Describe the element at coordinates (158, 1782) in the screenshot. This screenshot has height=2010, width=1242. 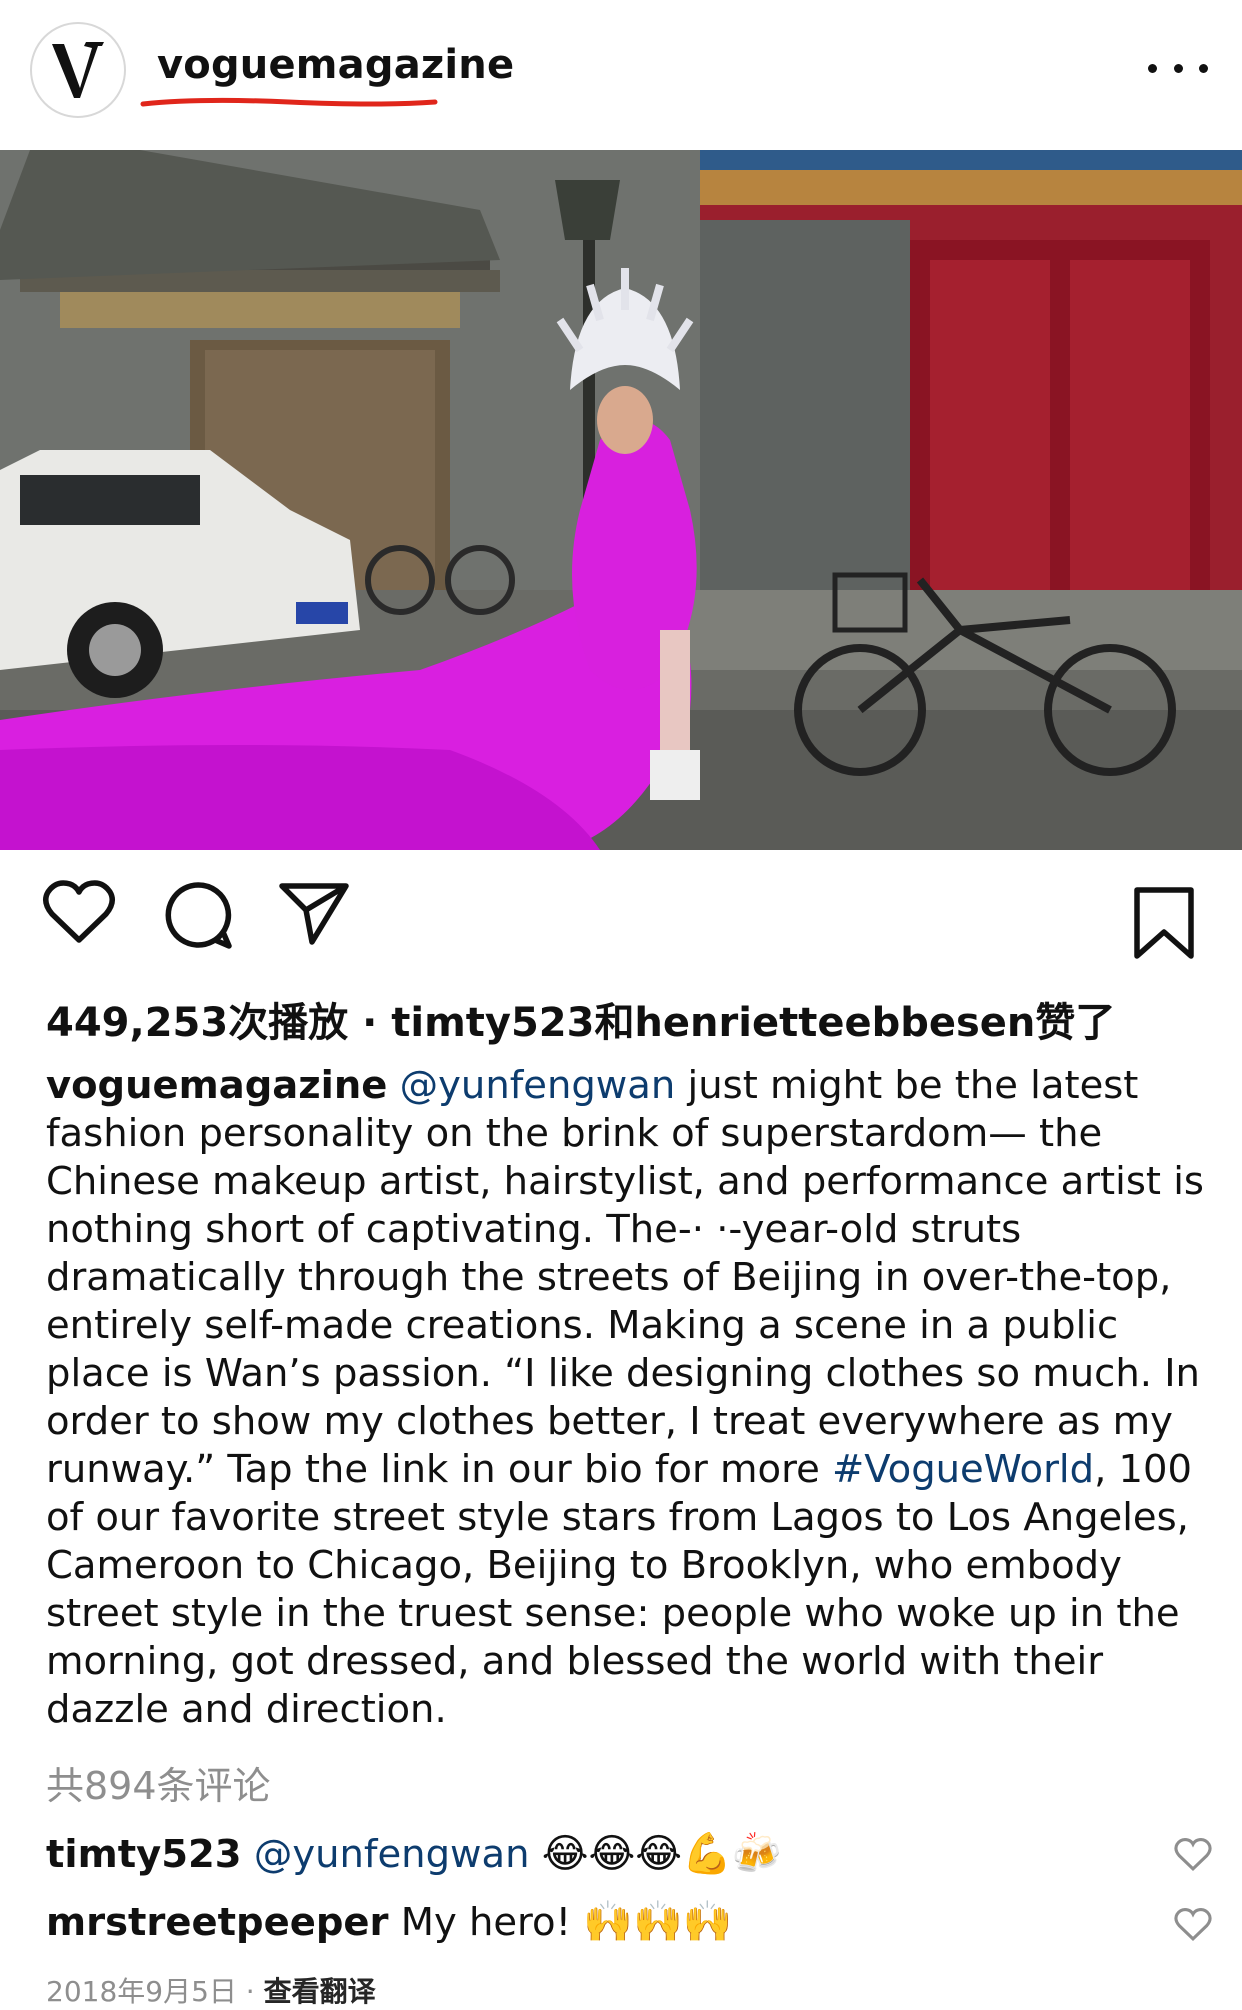
I see `view-all-comments-link: 共894条评论` at that location.